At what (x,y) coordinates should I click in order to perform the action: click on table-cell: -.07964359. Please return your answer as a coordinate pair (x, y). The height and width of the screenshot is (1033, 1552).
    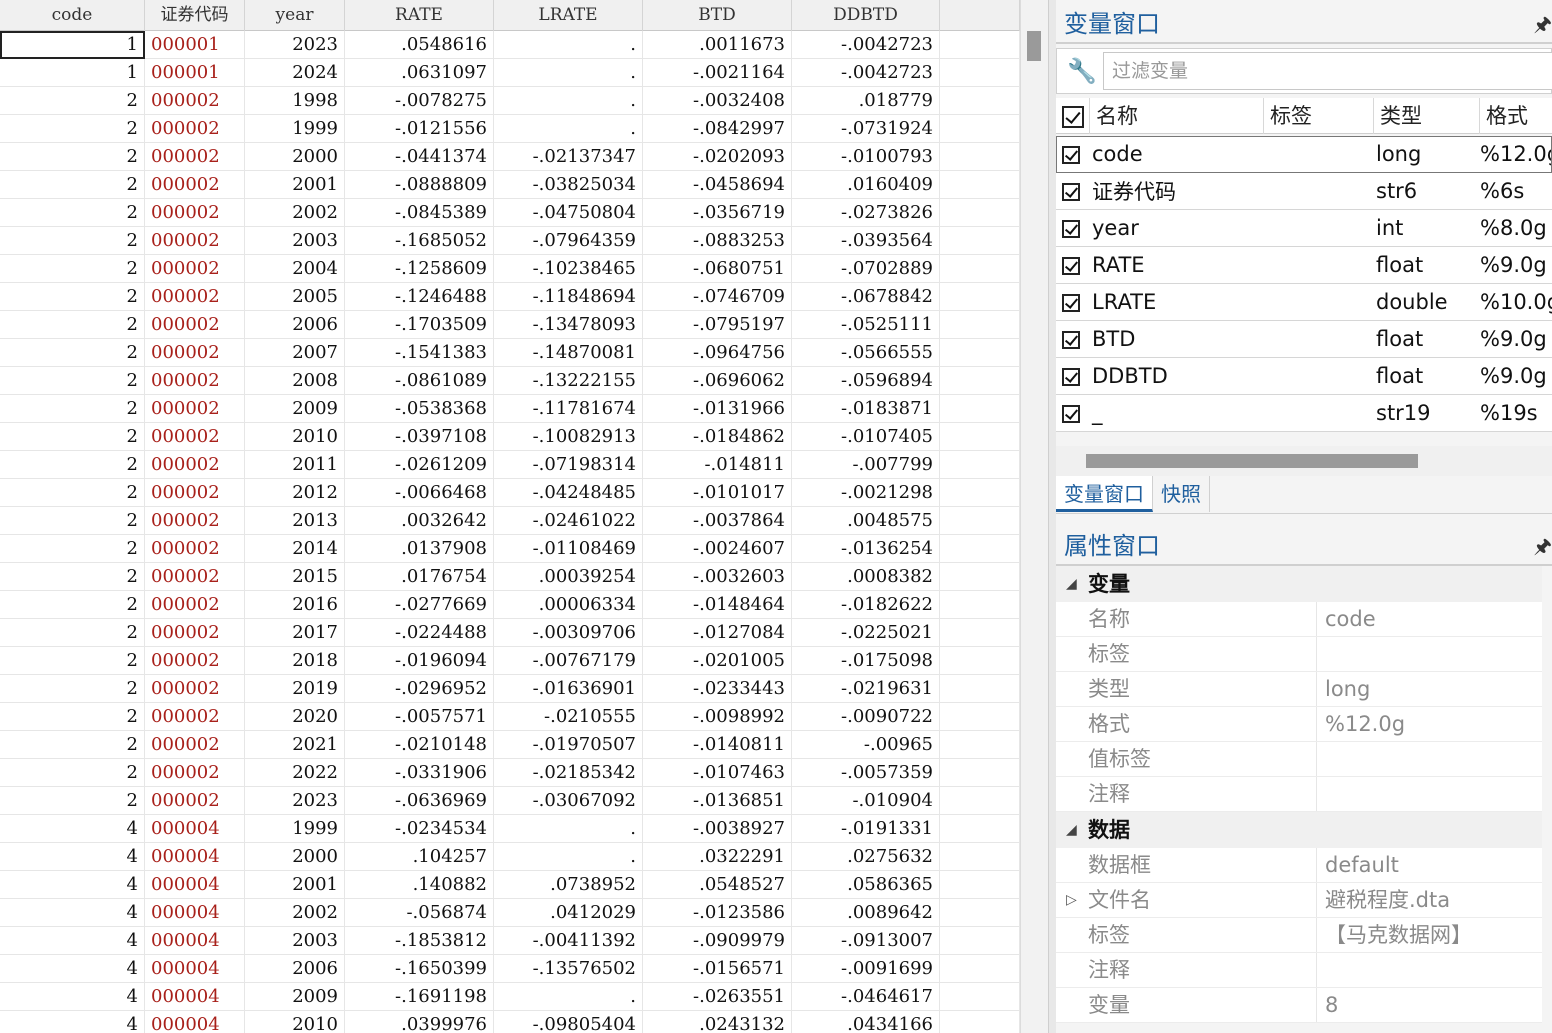
    Looking at the image, I should click on (568, 241).